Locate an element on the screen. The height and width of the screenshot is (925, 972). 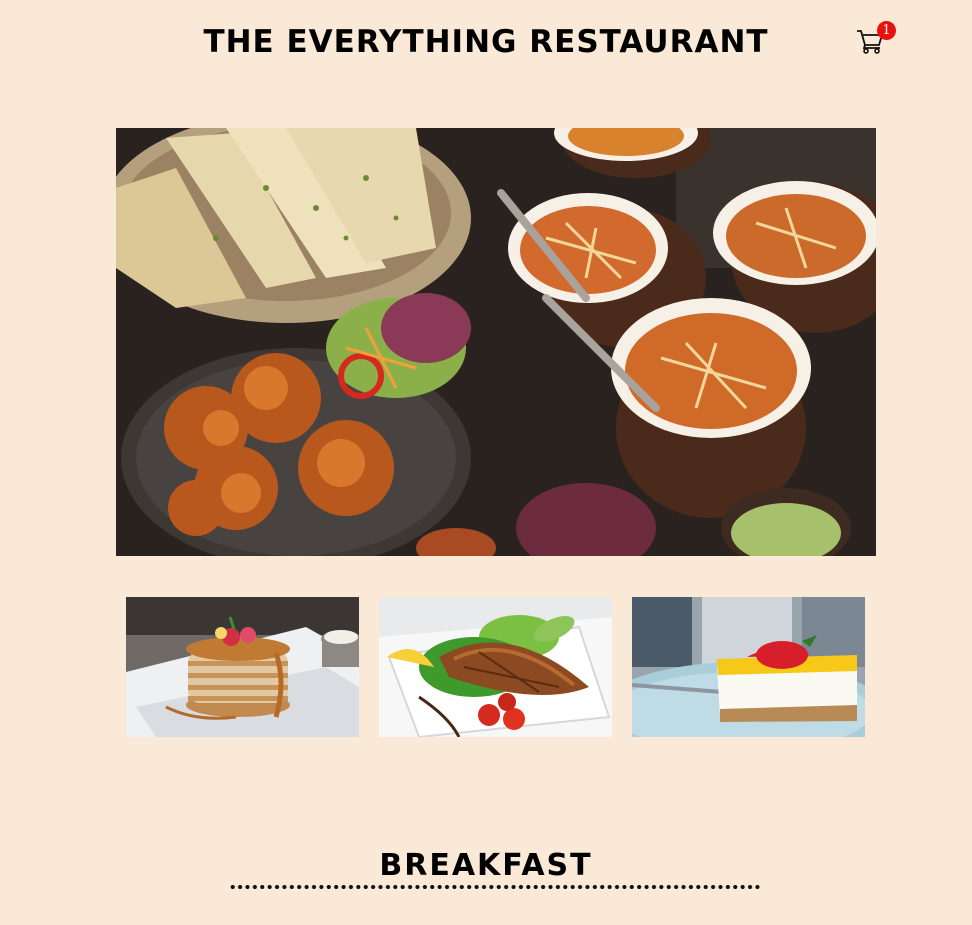
site-header: THE EVERYTHING RESTAURANT 1 is located at coordinates (486, 45).